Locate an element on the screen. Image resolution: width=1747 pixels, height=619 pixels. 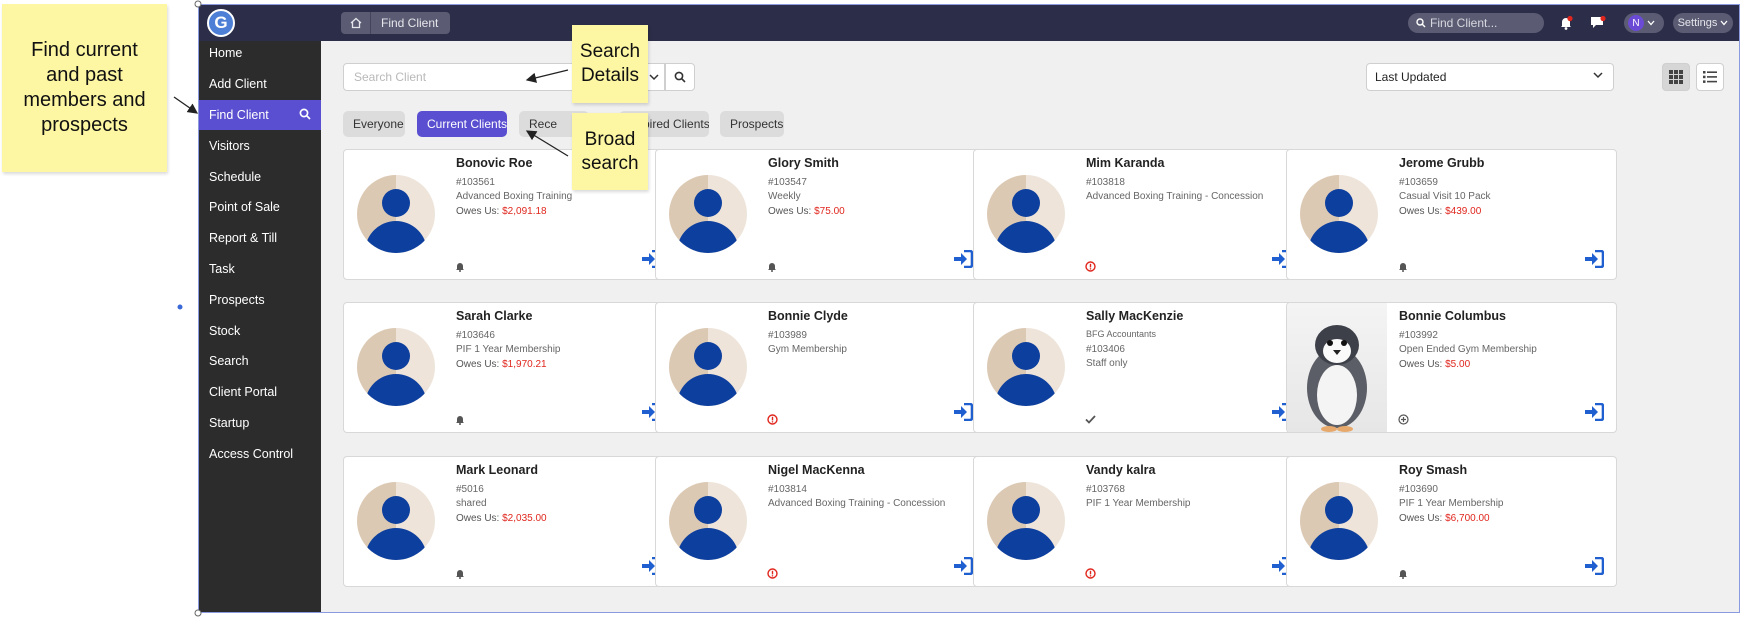
owes-amount: $1,970.21 is located at coordinates (524, 364).